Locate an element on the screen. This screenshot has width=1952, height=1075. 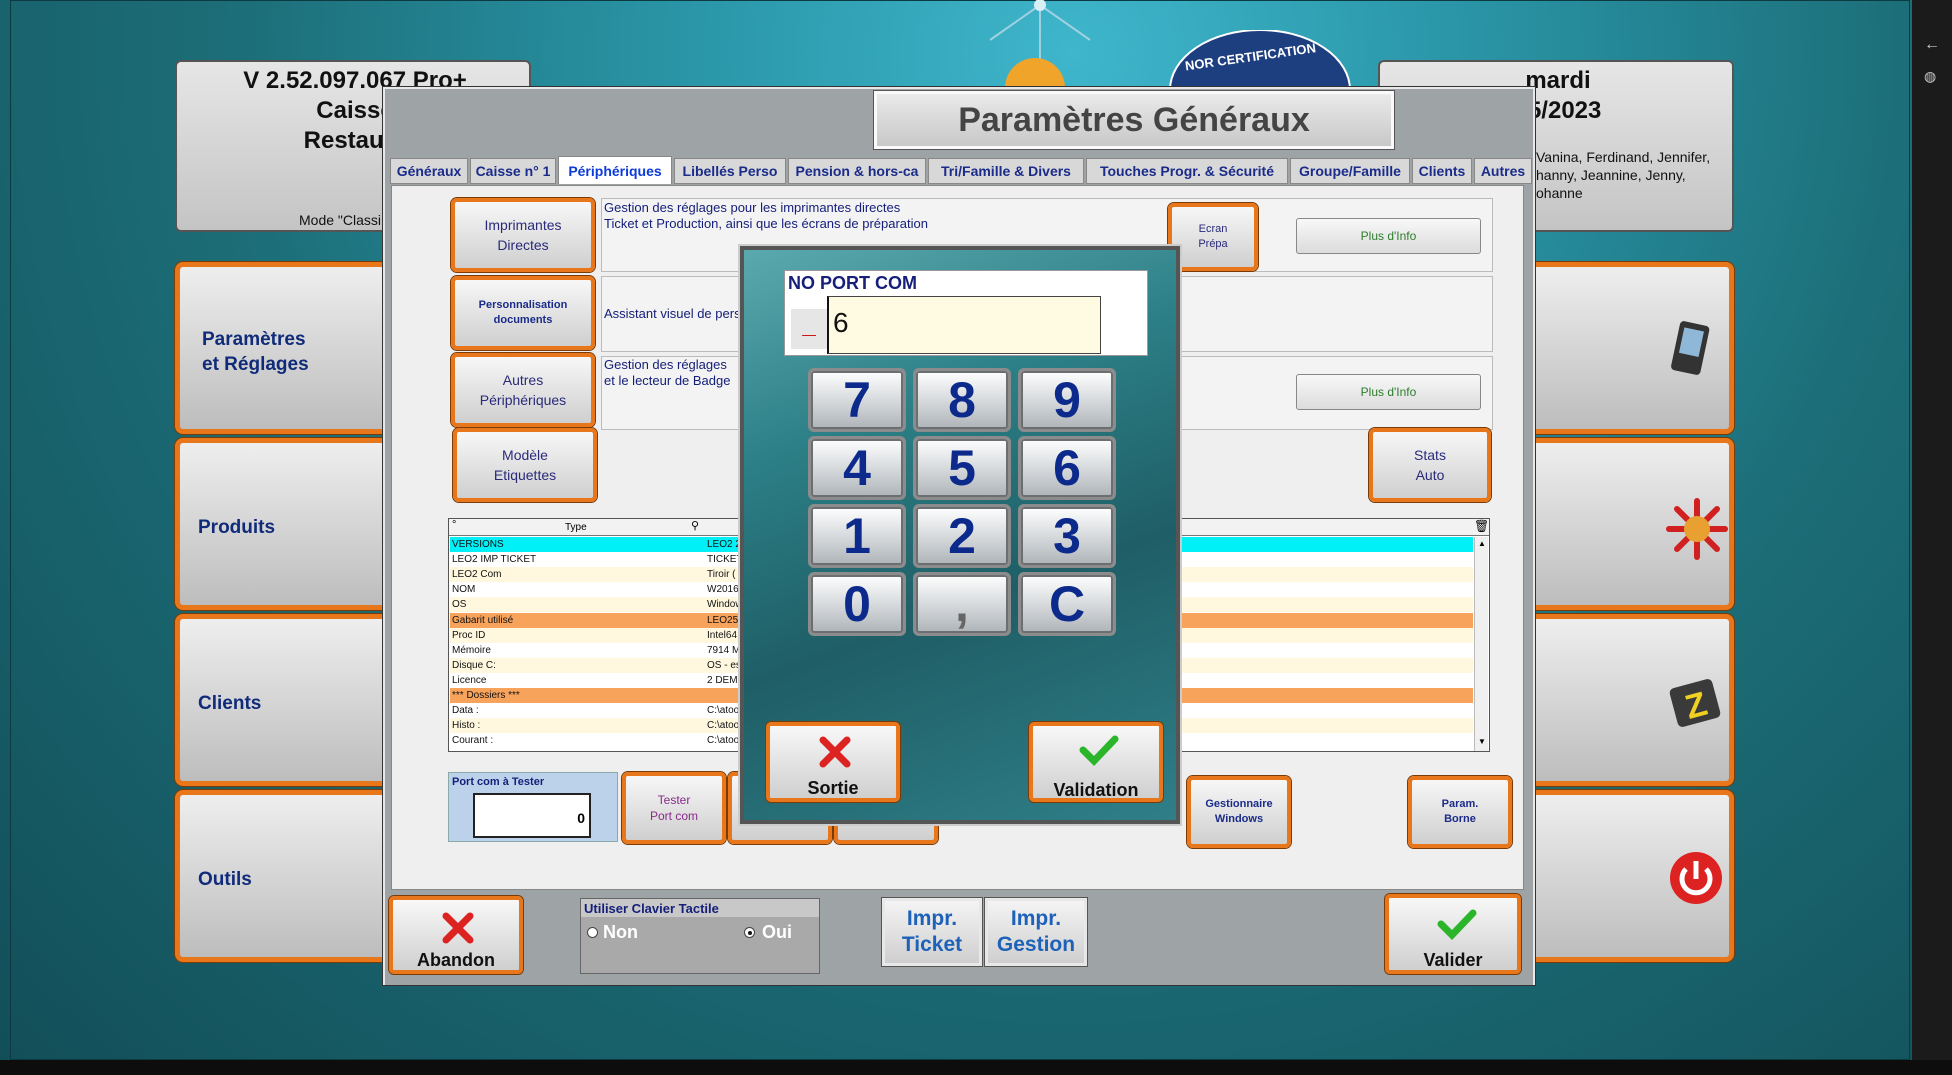
key-6: 6 is located at coordinates (1067, 468).